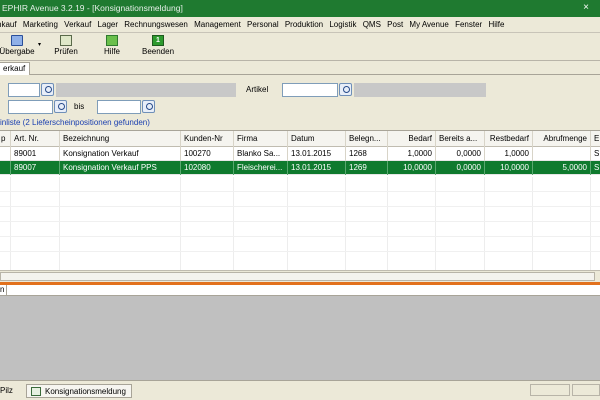 This screenshot has height=400, width=600. I want to click on bis-label: bis, so click(79, 106).